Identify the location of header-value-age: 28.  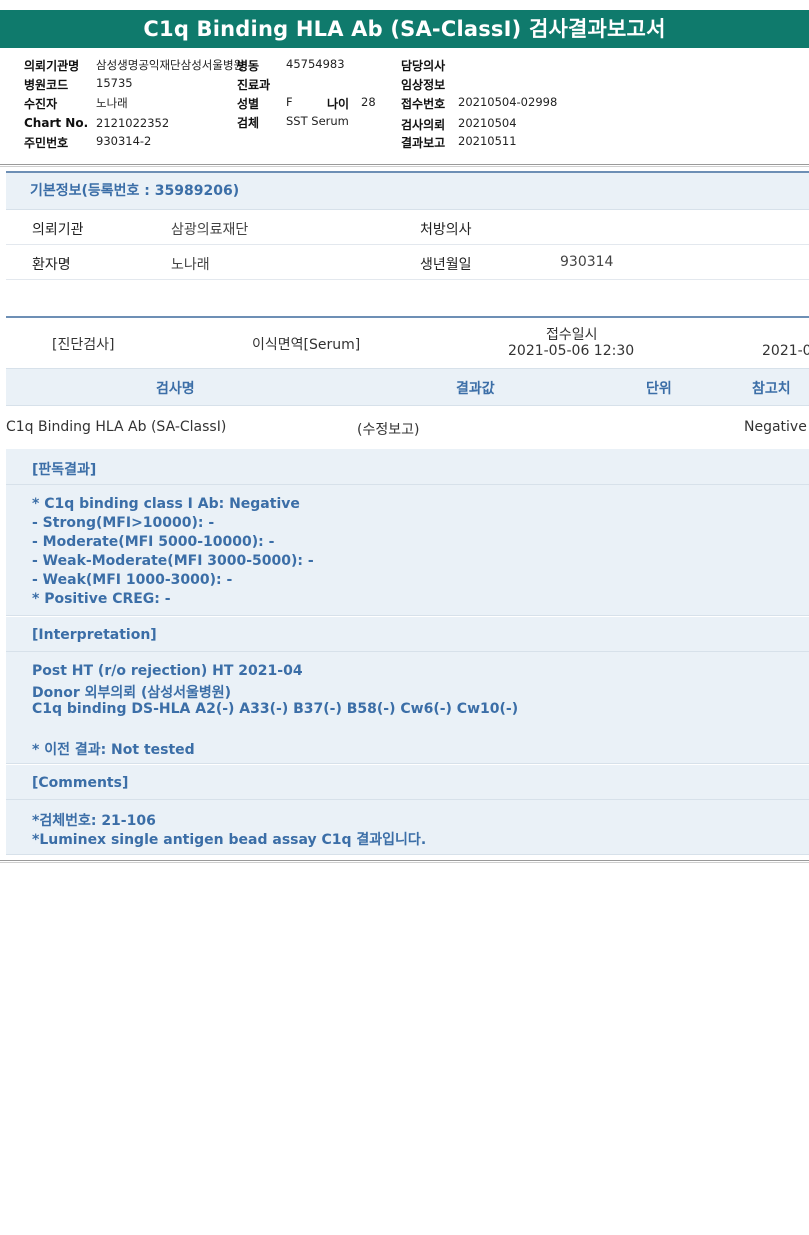
(368, 102).